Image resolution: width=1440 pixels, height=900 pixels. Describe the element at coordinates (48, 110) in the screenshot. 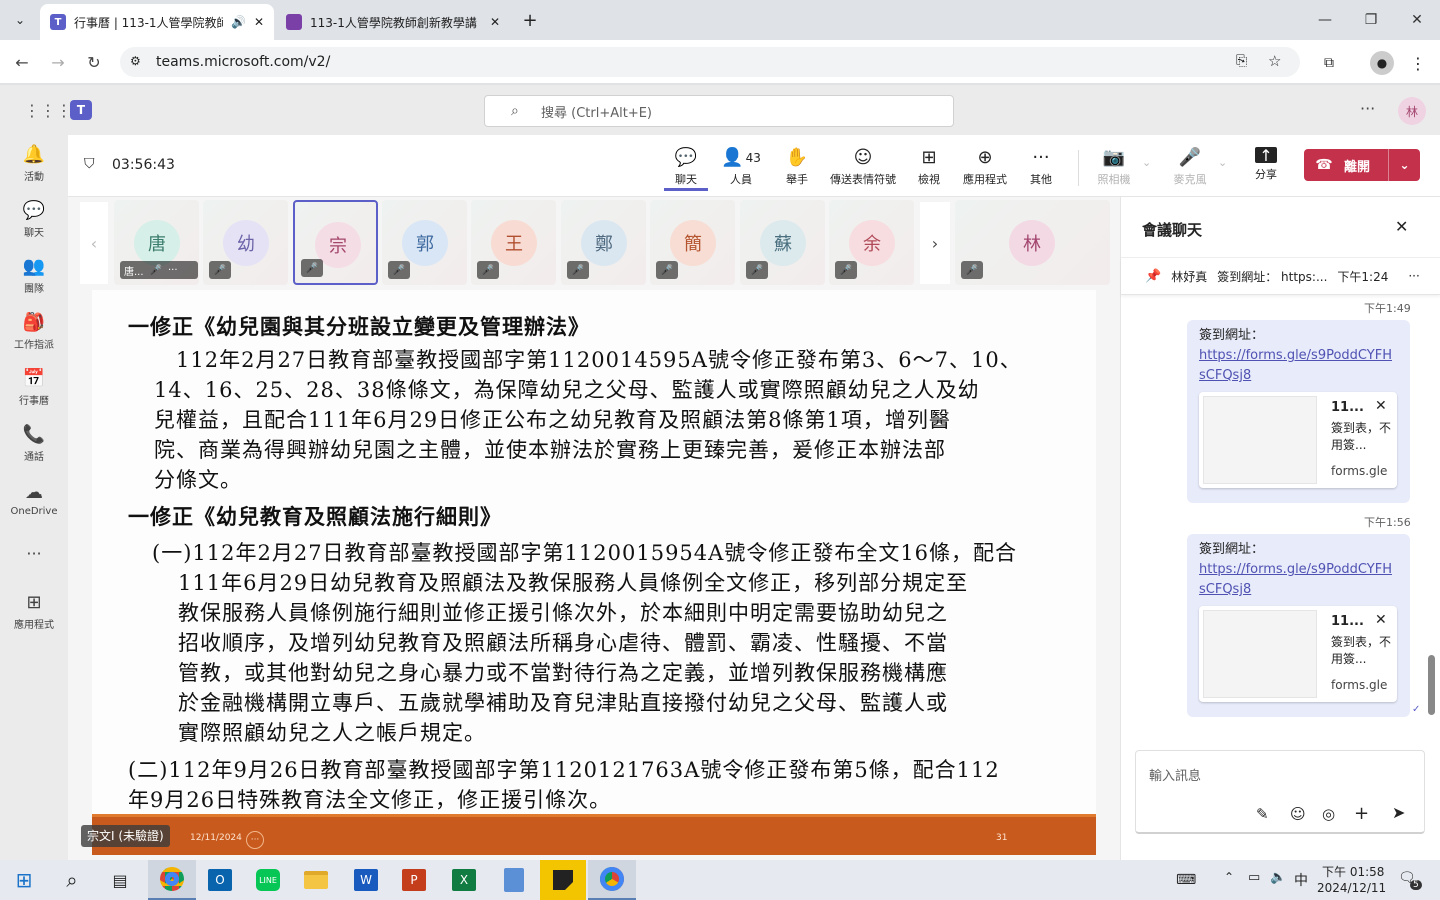

I see `app-launcher-icon: ⋮⋮⋮` at that location.